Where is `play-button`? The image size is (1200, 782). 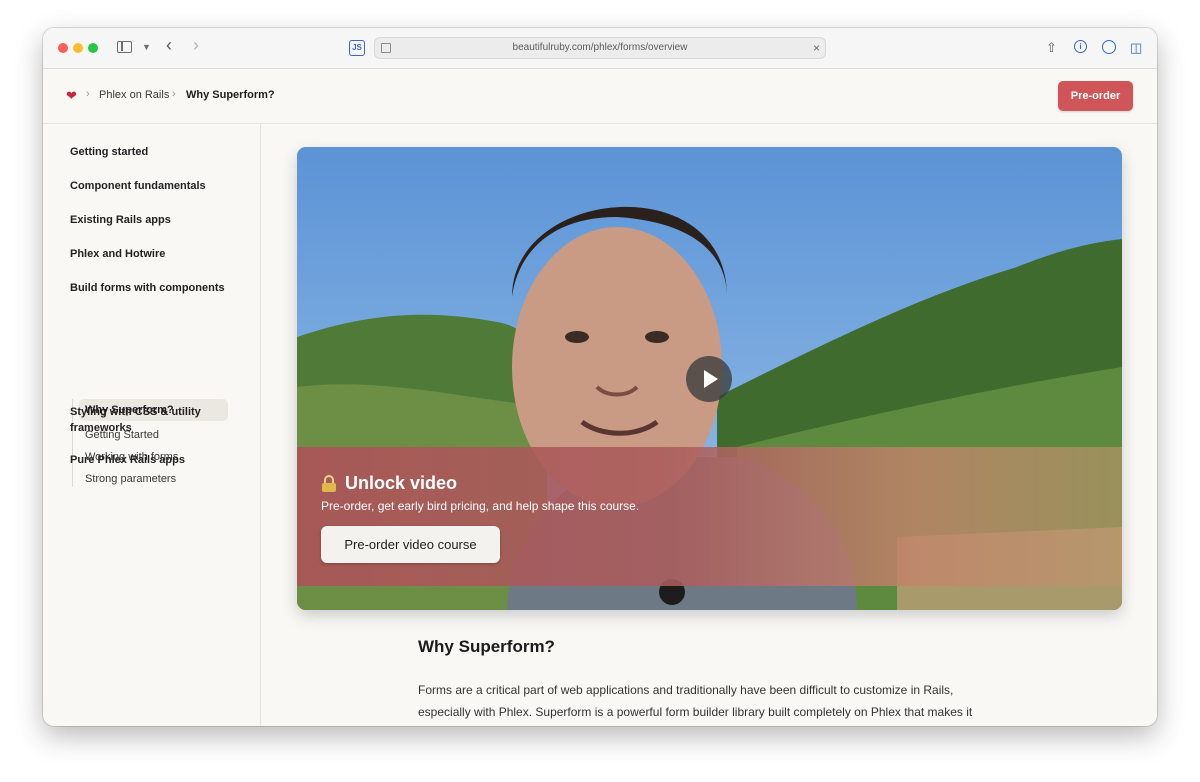 play-button is located at coordinates (709, 379).